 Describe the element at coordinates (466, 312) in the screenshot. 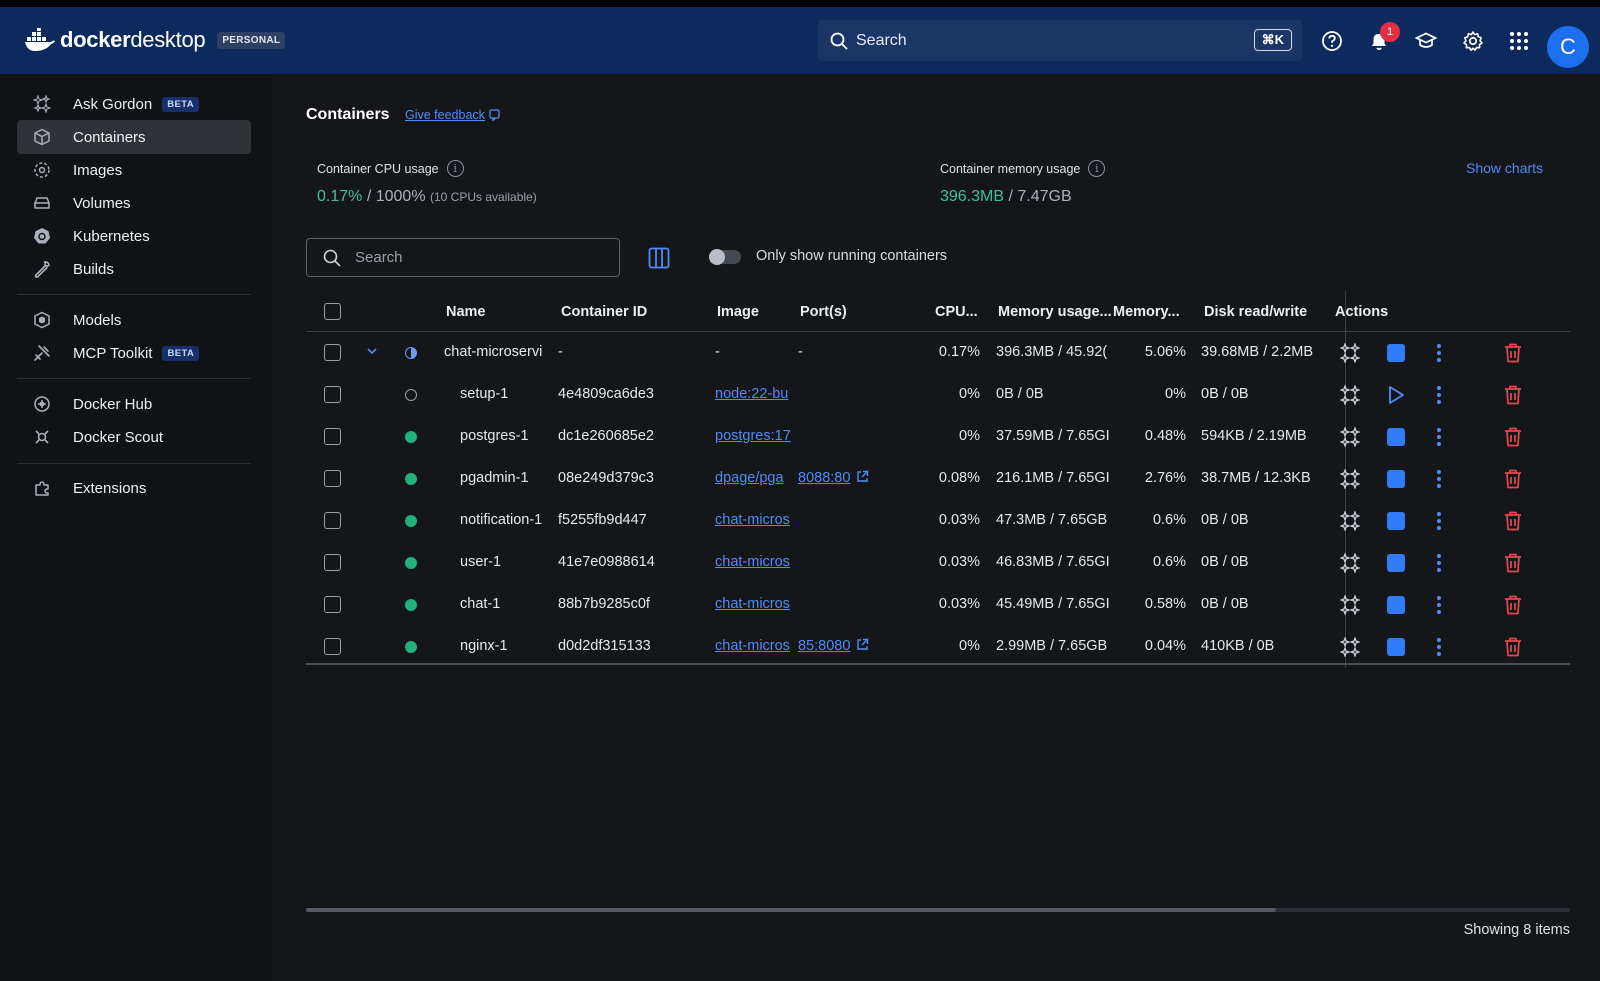

I see `column-header-name: Name` at that location.